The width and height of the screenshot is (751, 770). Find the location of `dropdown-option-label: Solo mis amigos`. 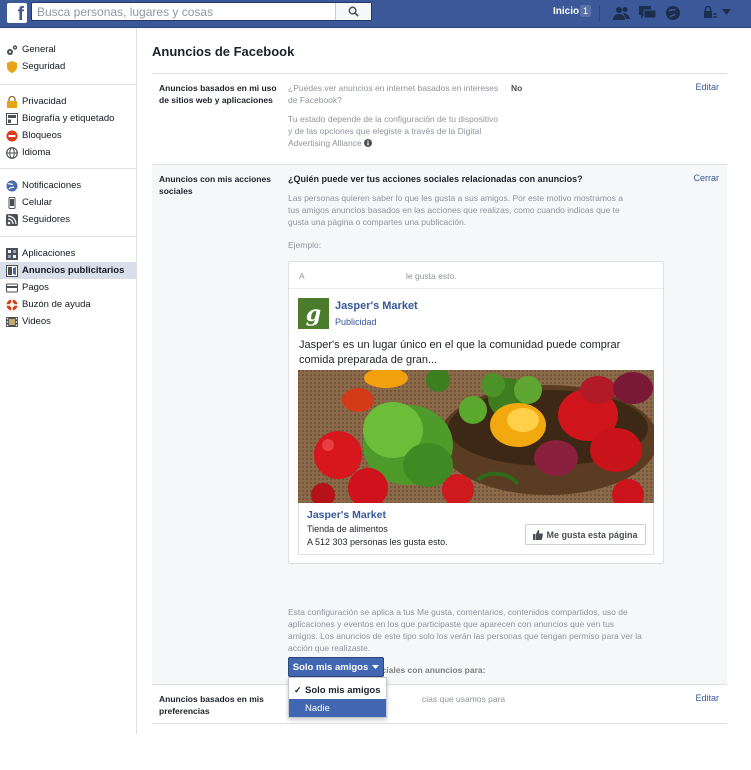

dropdown-option-label: Solo mis amigos is located at coordinates (343, 690).